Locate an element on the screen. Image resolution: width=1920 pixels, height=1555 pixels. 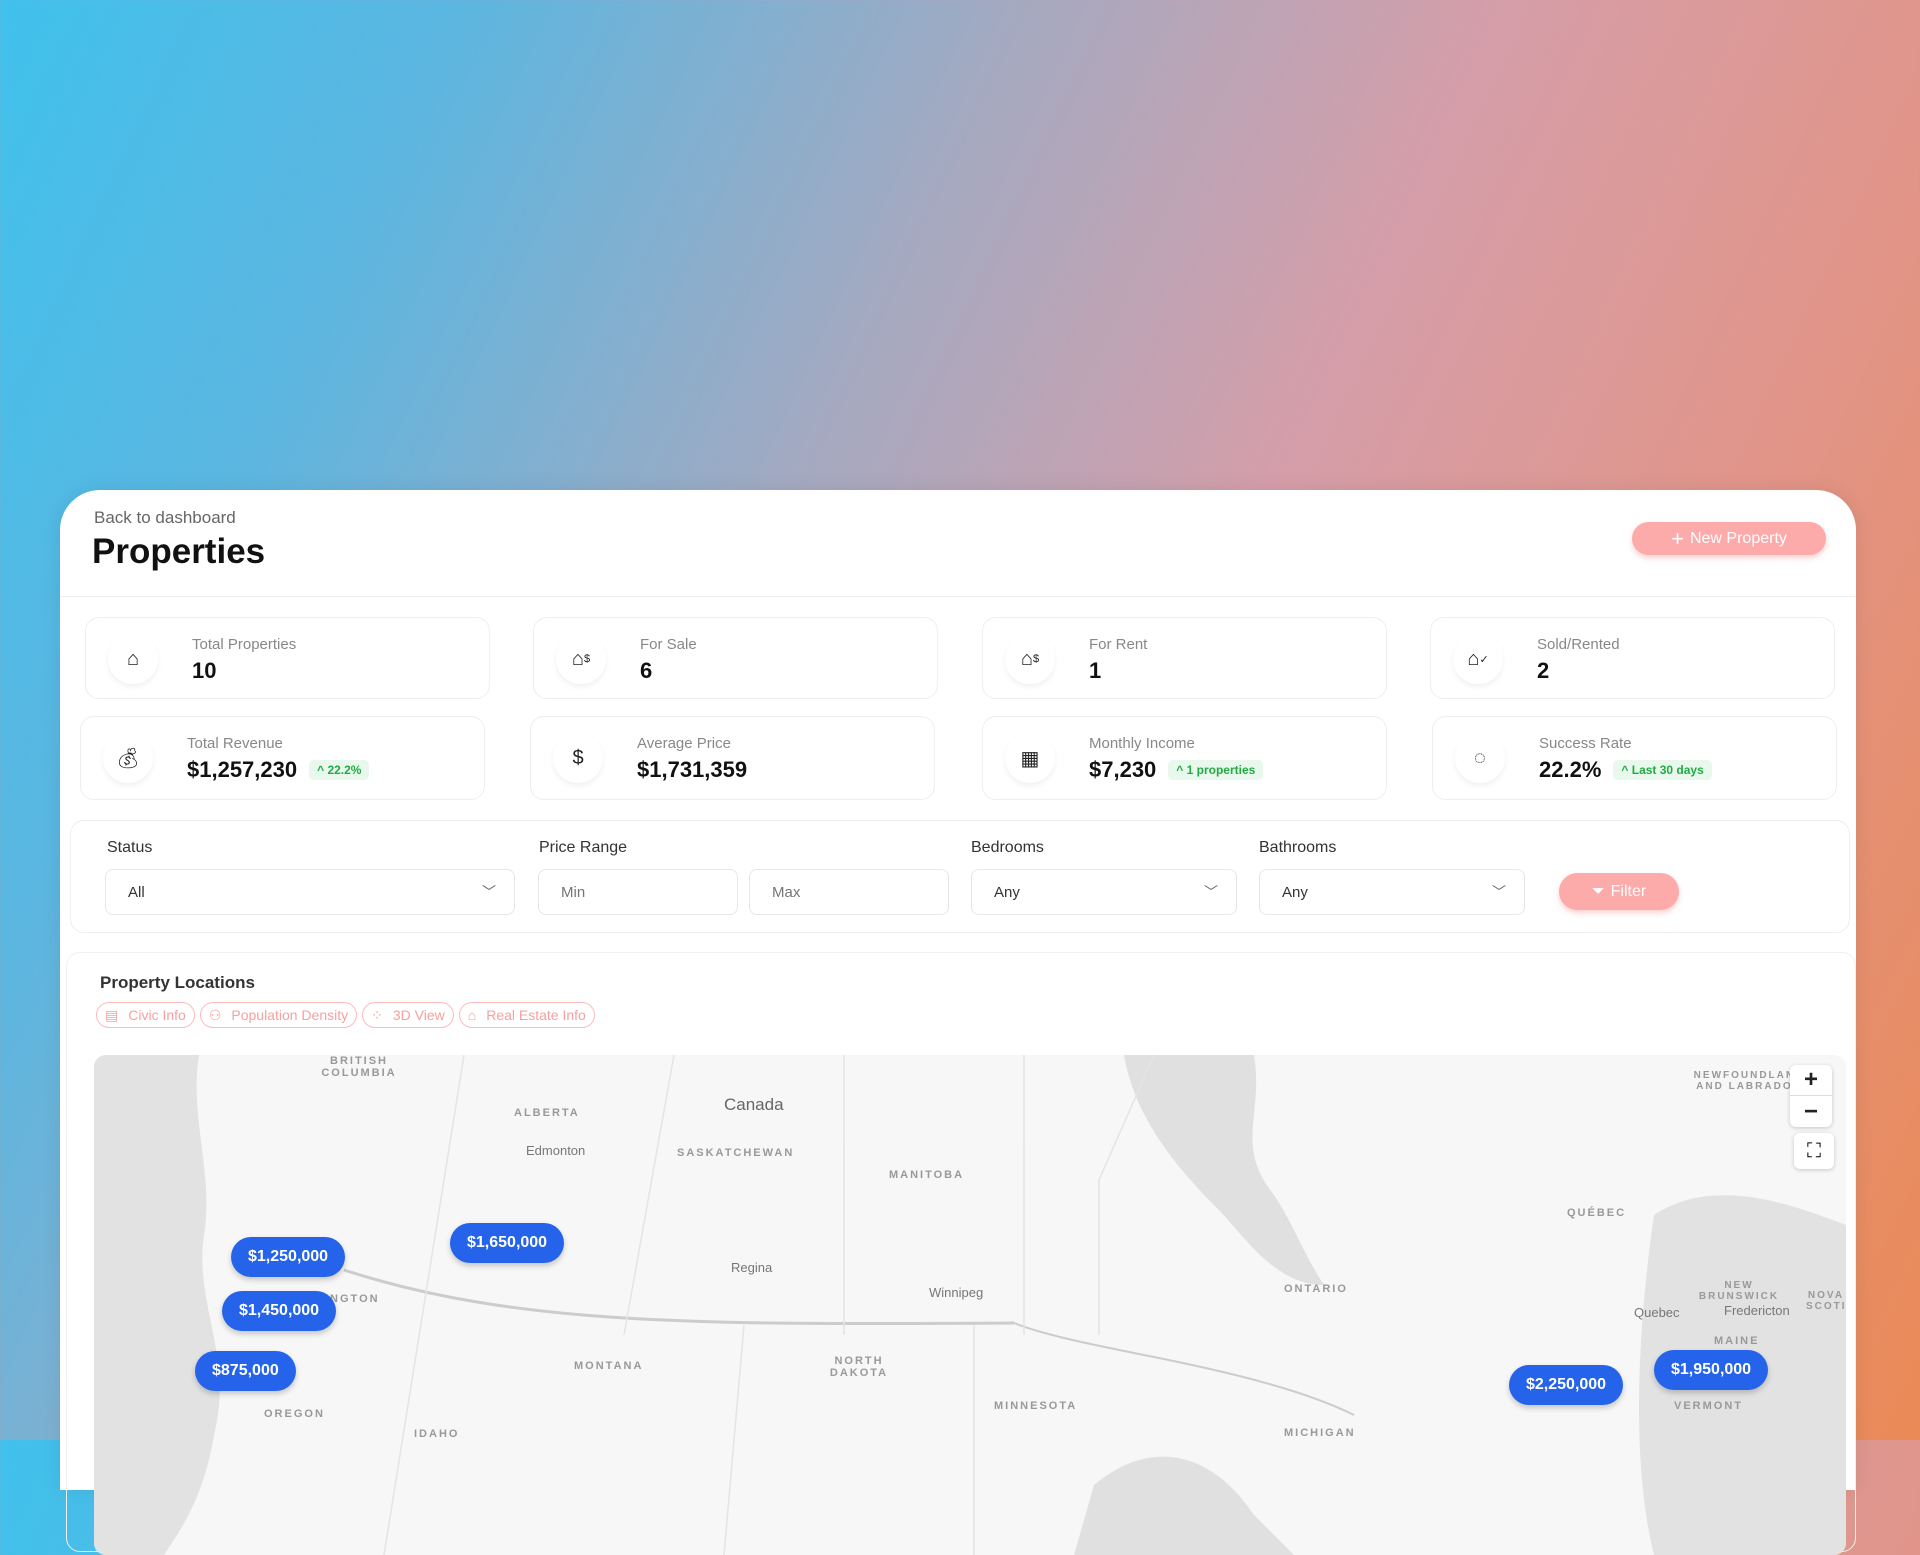
trend-badge: ^ 1 properties is located at coordinates (1216, 770).